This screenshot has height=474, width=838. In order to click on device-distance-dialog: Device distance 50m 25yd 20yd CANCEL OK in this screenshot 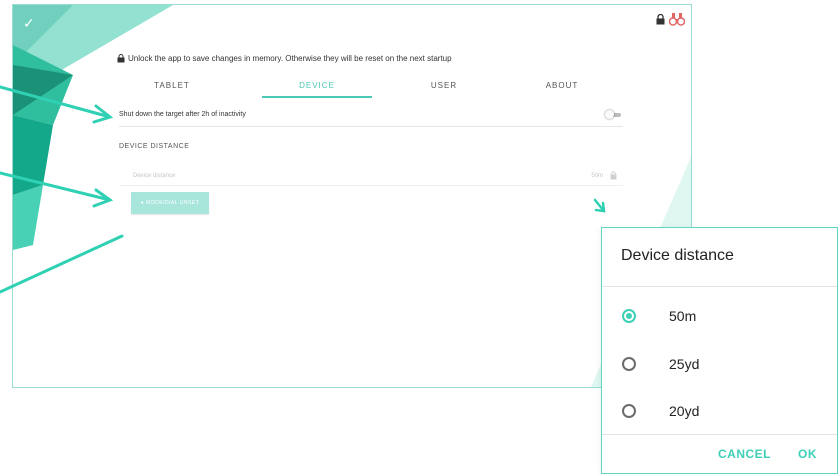, I will do `click(719, 350)`.